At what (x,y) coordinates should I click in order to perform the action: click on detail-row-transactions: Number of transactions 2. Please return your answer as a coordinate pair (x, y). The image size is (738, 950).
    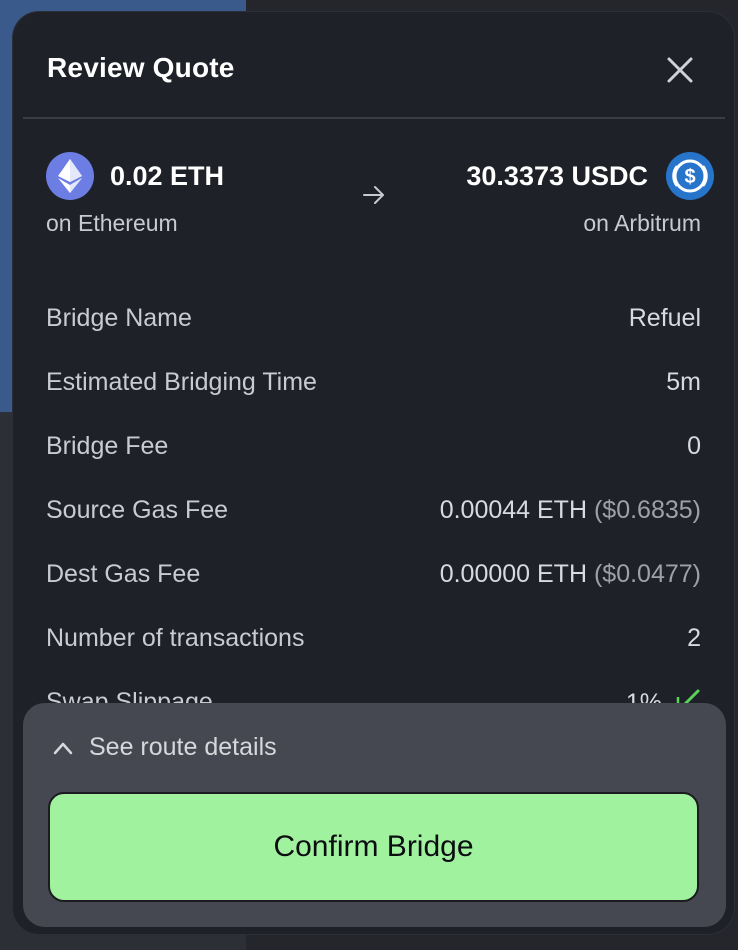
    Looking at the image, I should click on (373, 656).